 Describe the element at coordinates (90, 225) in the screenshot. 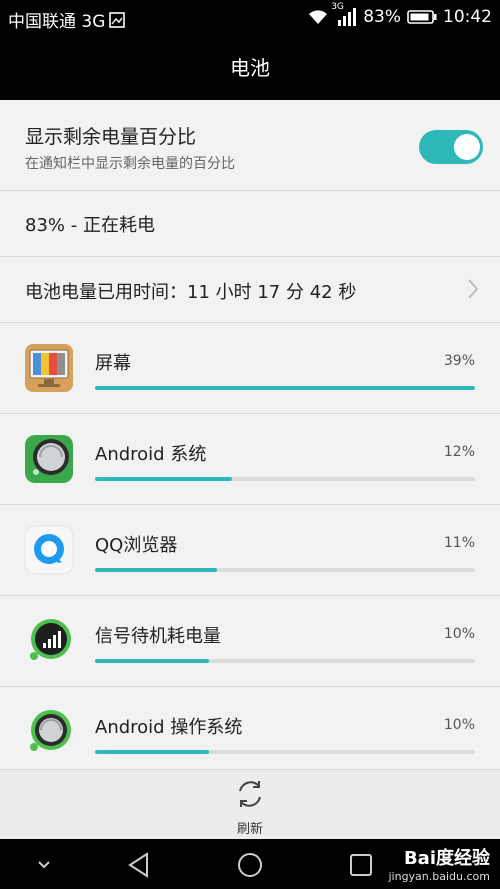

I see `battery-status-text: 83% - 正在耗电` at that location.